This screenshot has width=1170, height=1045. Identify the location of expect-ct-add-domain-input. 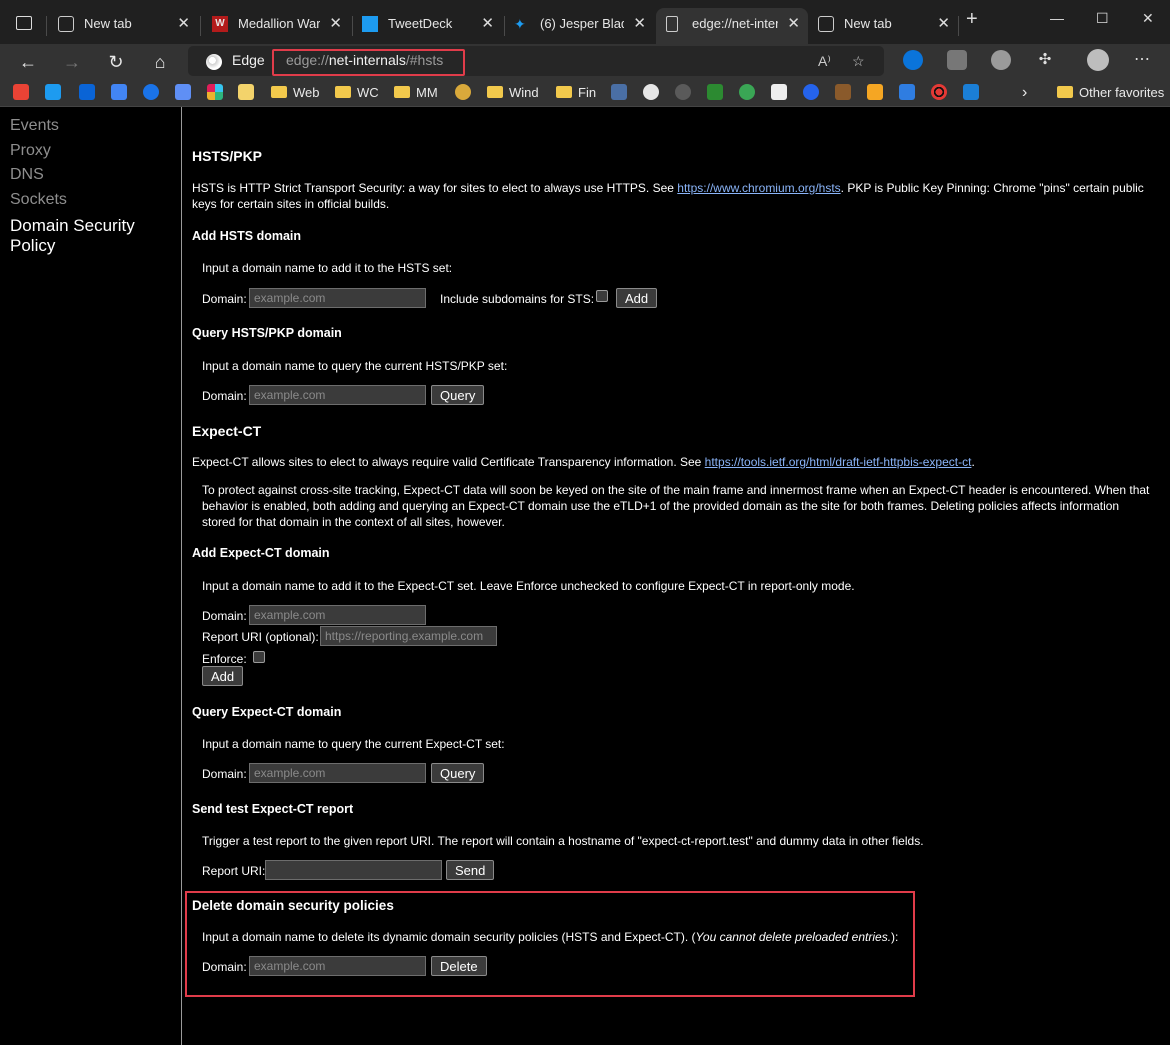
(337, 615).